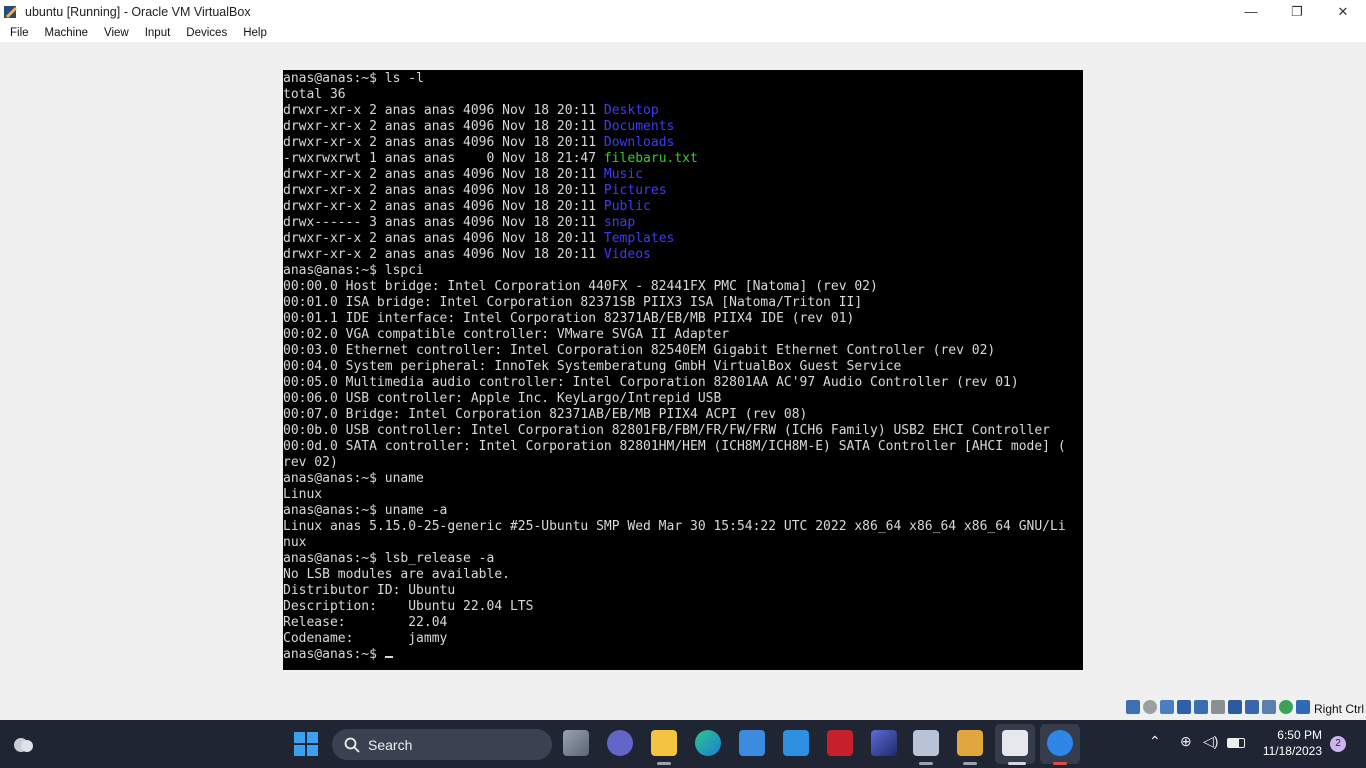 Image resolution: width=1366 pixels, height=768 pixels. I want to click on mouse-integration-icon, so click(1303, 707).